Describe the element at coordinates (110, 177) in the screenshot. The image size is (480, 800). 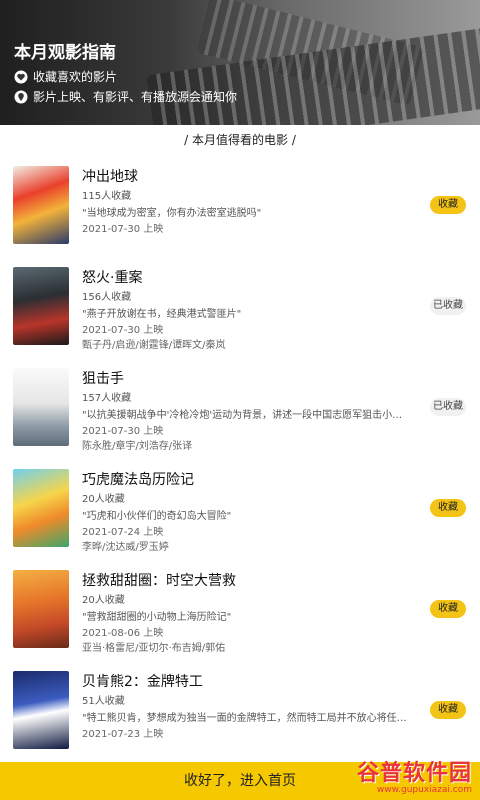
I see `movie-title: 冲出地球` at that location.